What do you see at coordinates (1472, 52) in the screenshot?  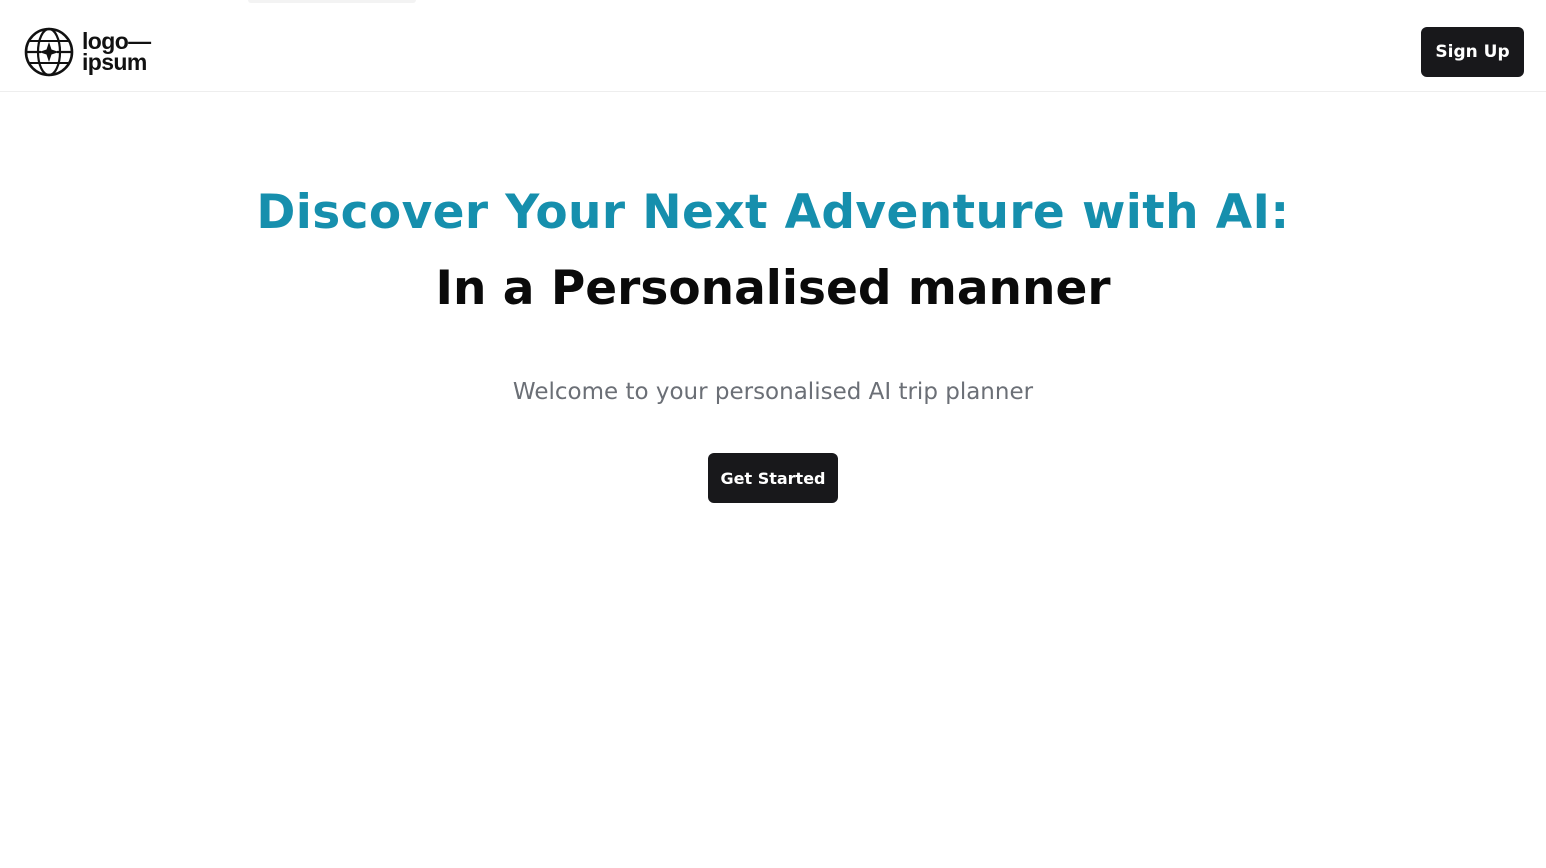 I see `sign-up-button: Sign Up` at bounding box center [1472, 52].